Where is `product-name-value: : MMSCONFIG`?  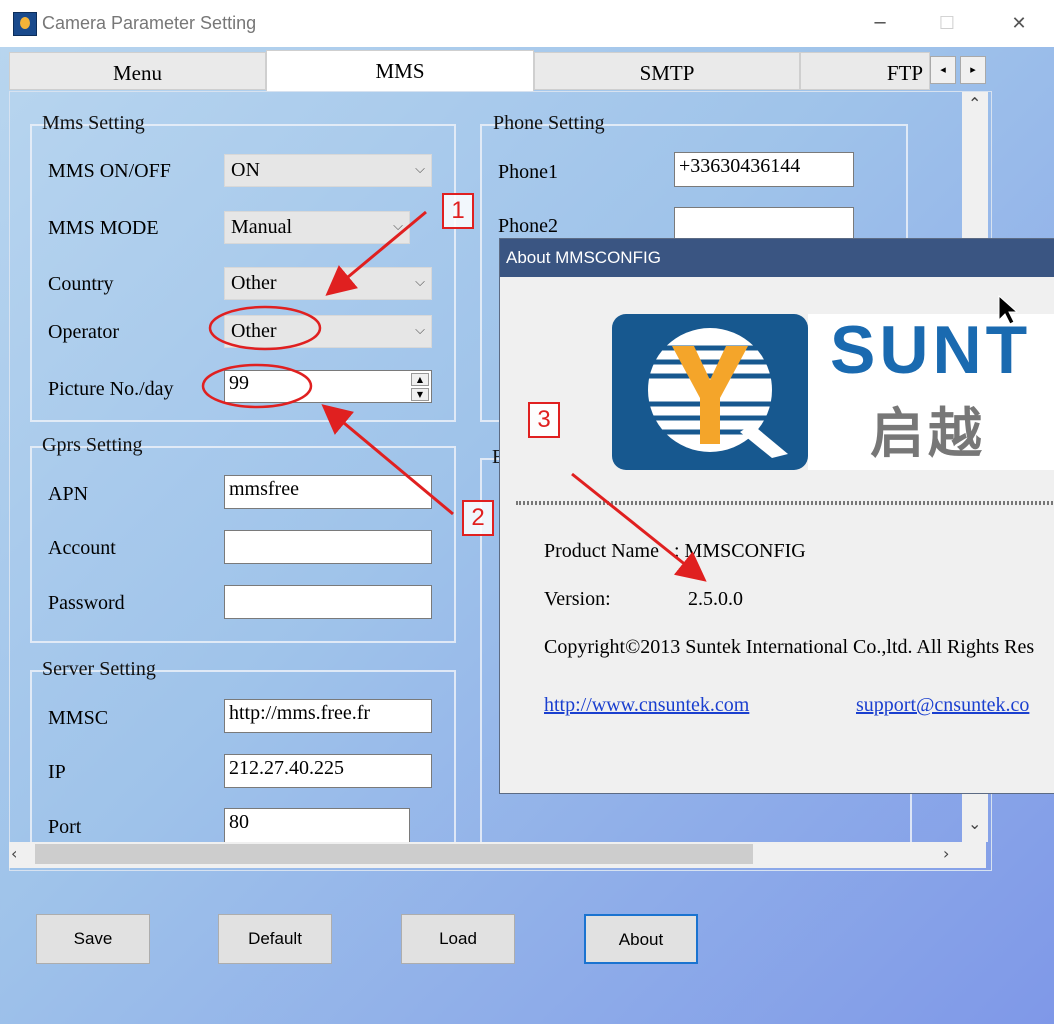
product-name-value: : MMSCONFIG is located at coordinates (740, 551).